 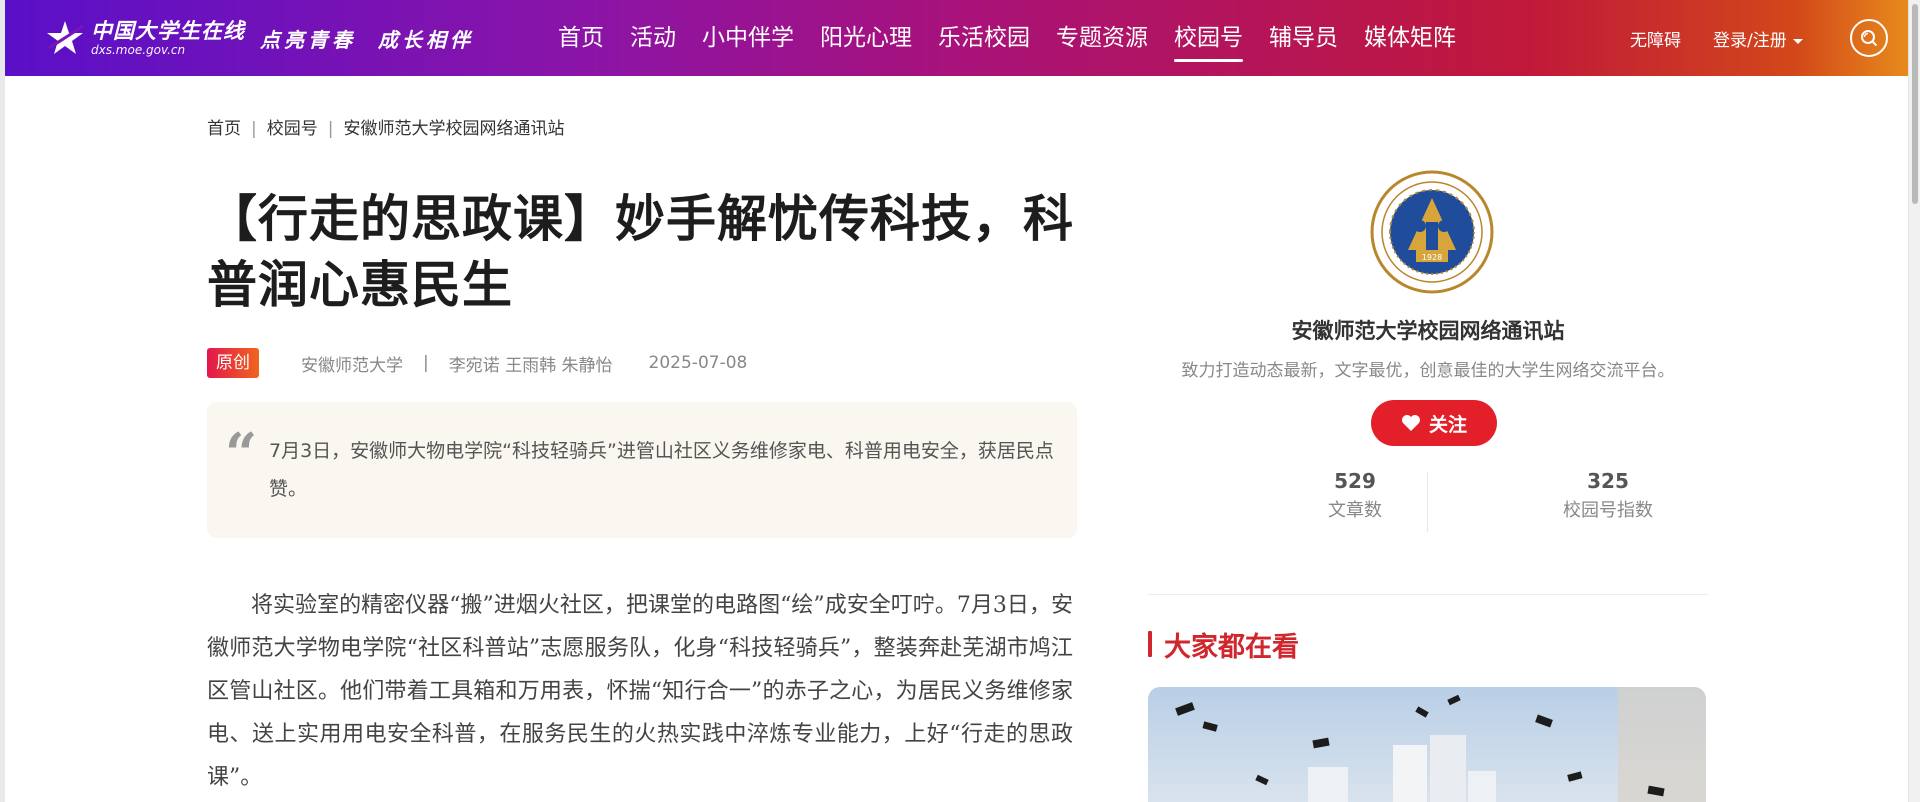 What do you see at coordinates (1608, 496) in the screenshot?
I see `stat-index: 325 校园号指数` at bounding box center [1608, 496].